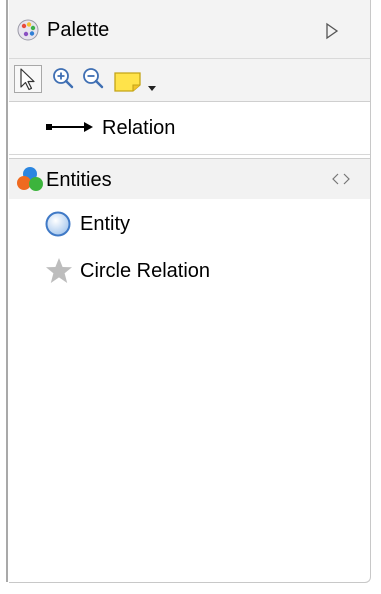 The image size is (381, 594). I want to click on circle-relation-label: Circle Relation, so click(145, 271).